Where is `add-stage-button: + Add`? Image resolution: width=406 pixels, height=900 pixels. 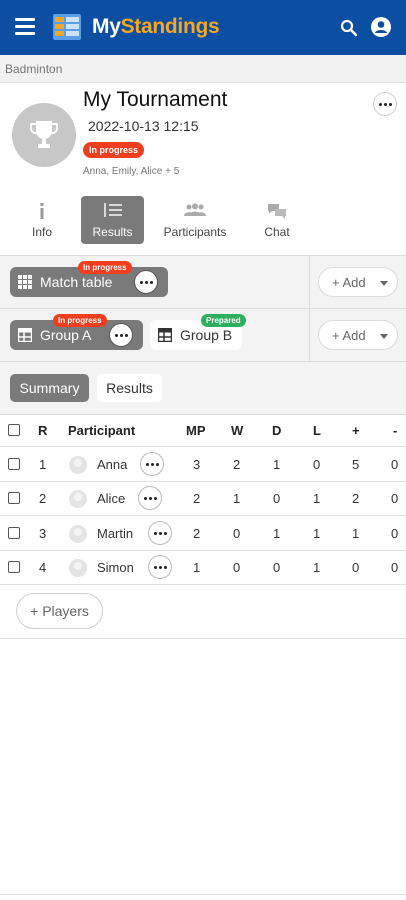
add-stage-button: + Add is located at coordinates (358, 282).